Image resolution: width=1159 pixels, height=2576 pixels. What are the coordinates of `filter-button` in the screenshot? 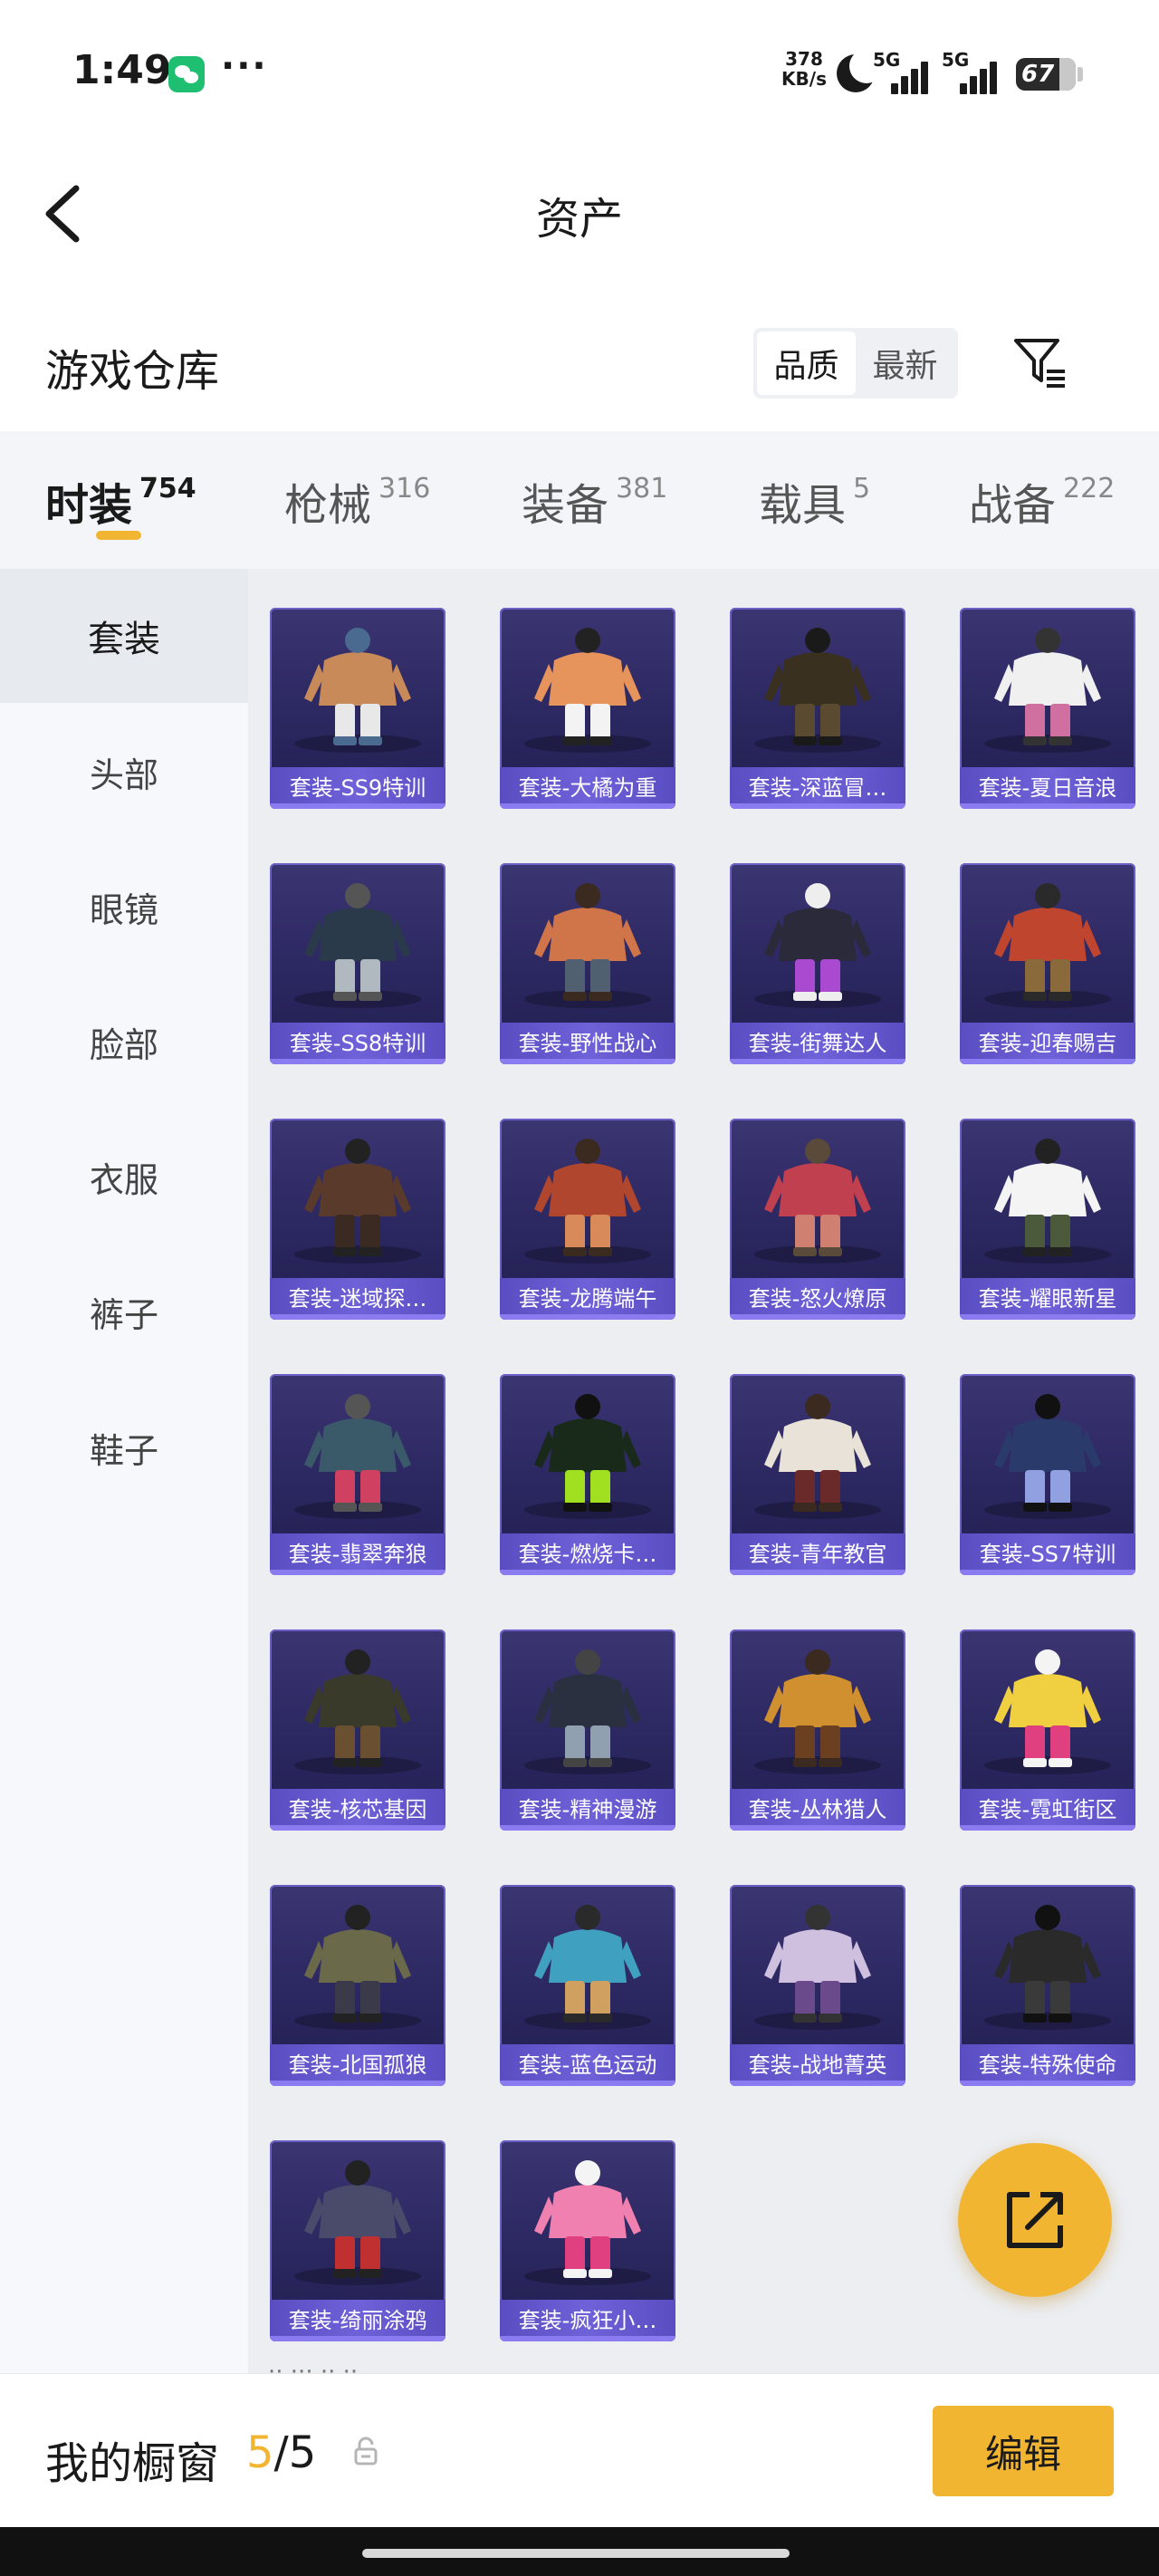 It's located at (1040, 361).